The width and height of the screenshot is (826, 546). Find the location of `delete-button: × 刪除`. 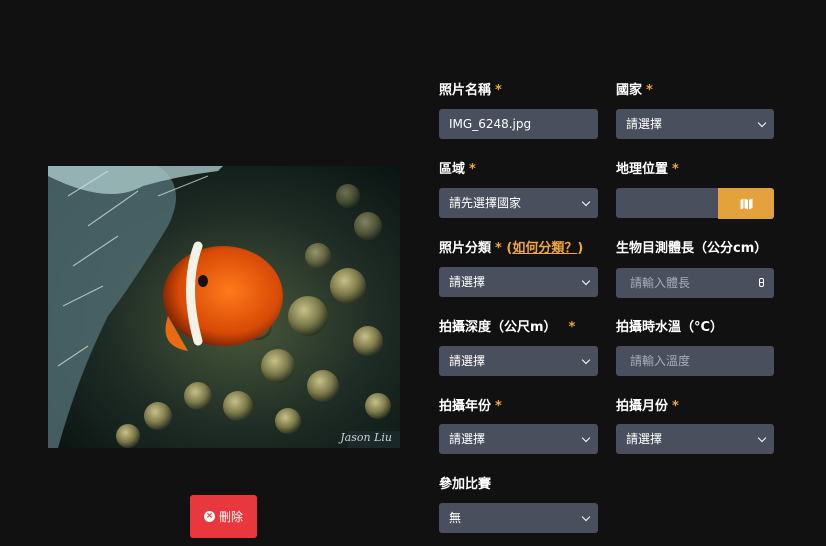

delete-button: × 刪除 is located at coordinates (223, 516).